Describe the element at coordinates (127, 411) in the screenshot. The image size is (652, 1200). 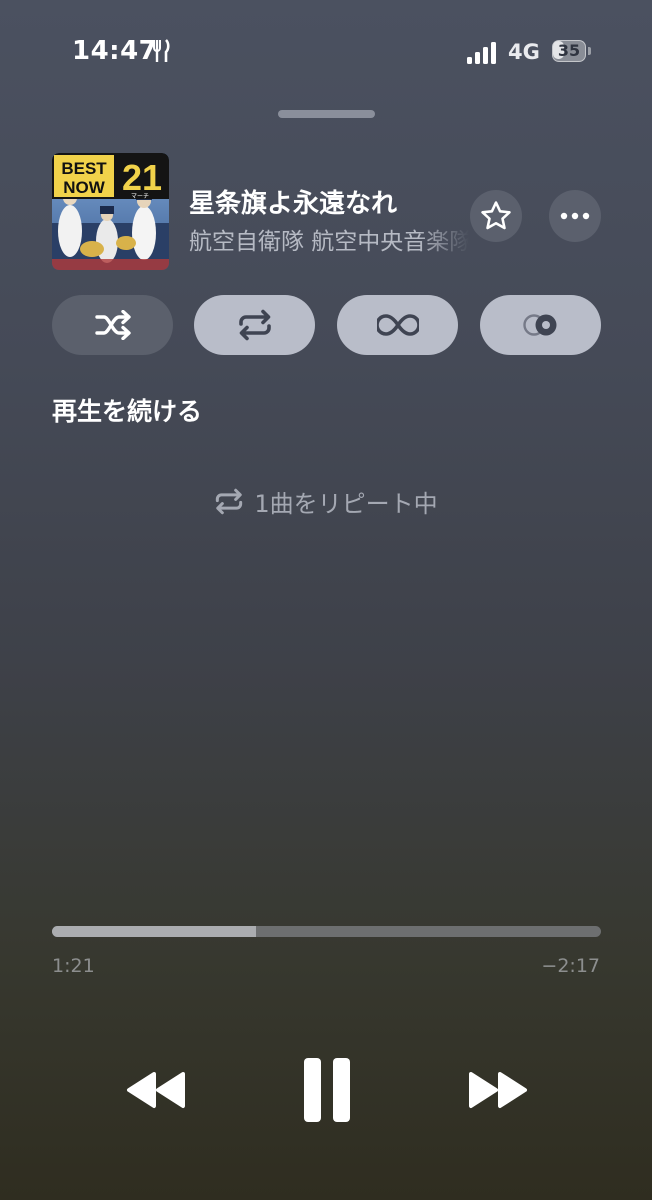
I see `continue-playing-heading: 再生を続ける` at that location.